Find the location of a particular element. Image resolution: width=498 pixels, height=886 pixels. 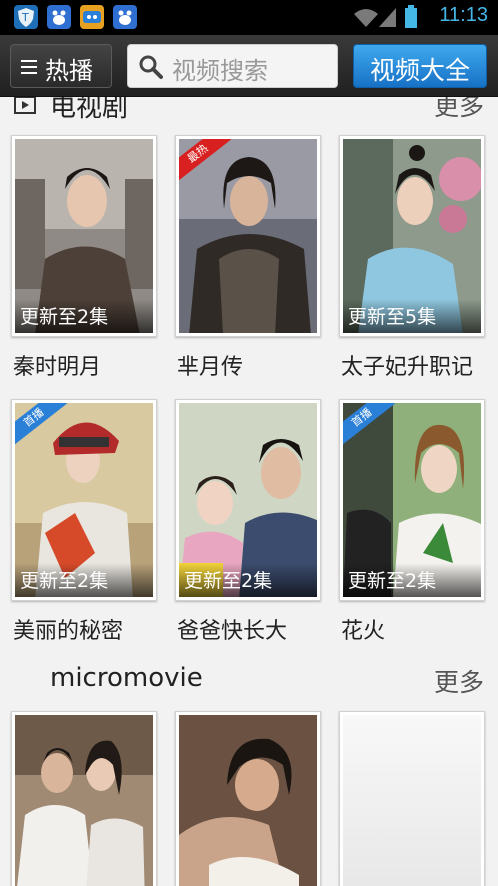

top-toolbar: 热播 视频搜索 视频大全 is located at coordinates (249, 66).